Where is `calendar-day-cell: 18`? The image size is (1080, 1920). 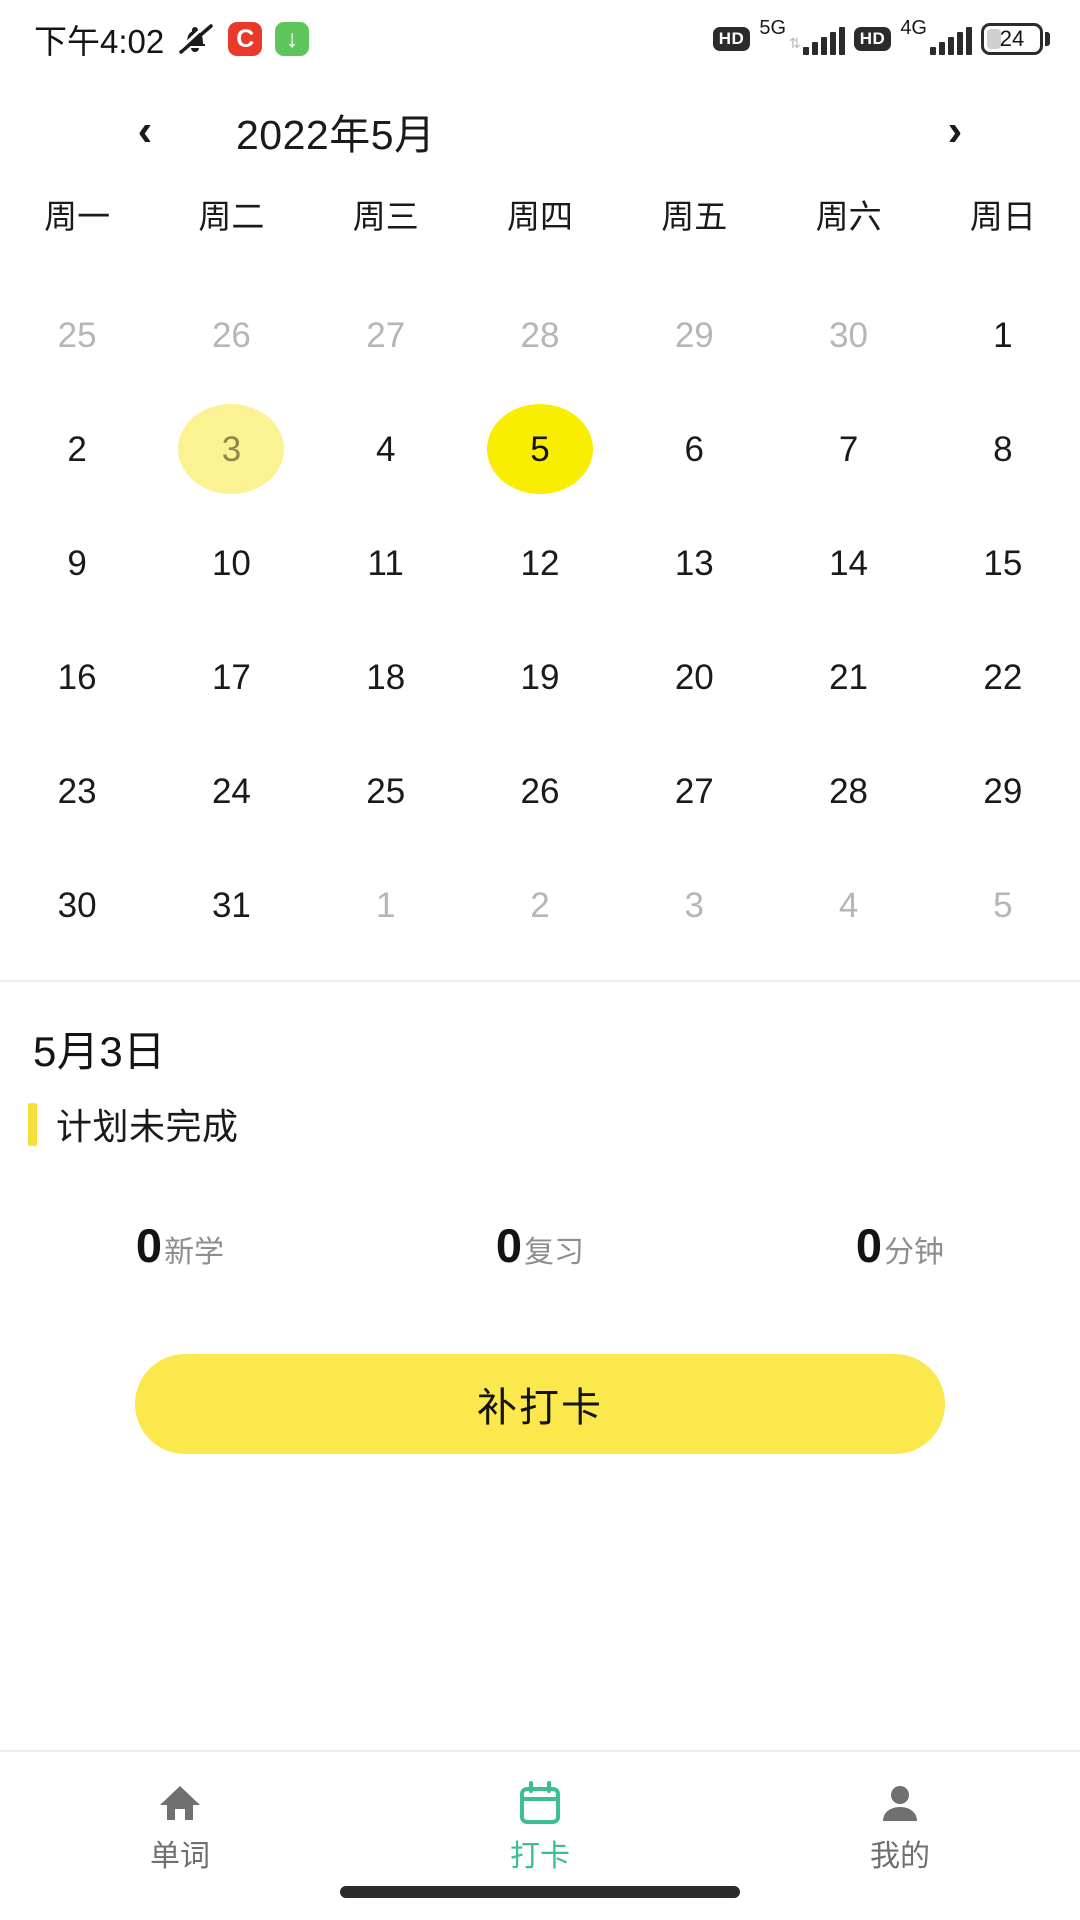 calendar-day-cell: 18 is located at coordinates (386, 677).